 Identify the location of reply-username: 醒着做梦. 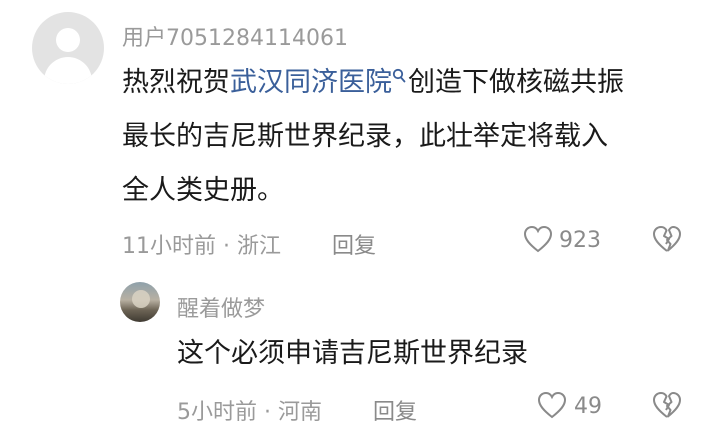
(221, 307).